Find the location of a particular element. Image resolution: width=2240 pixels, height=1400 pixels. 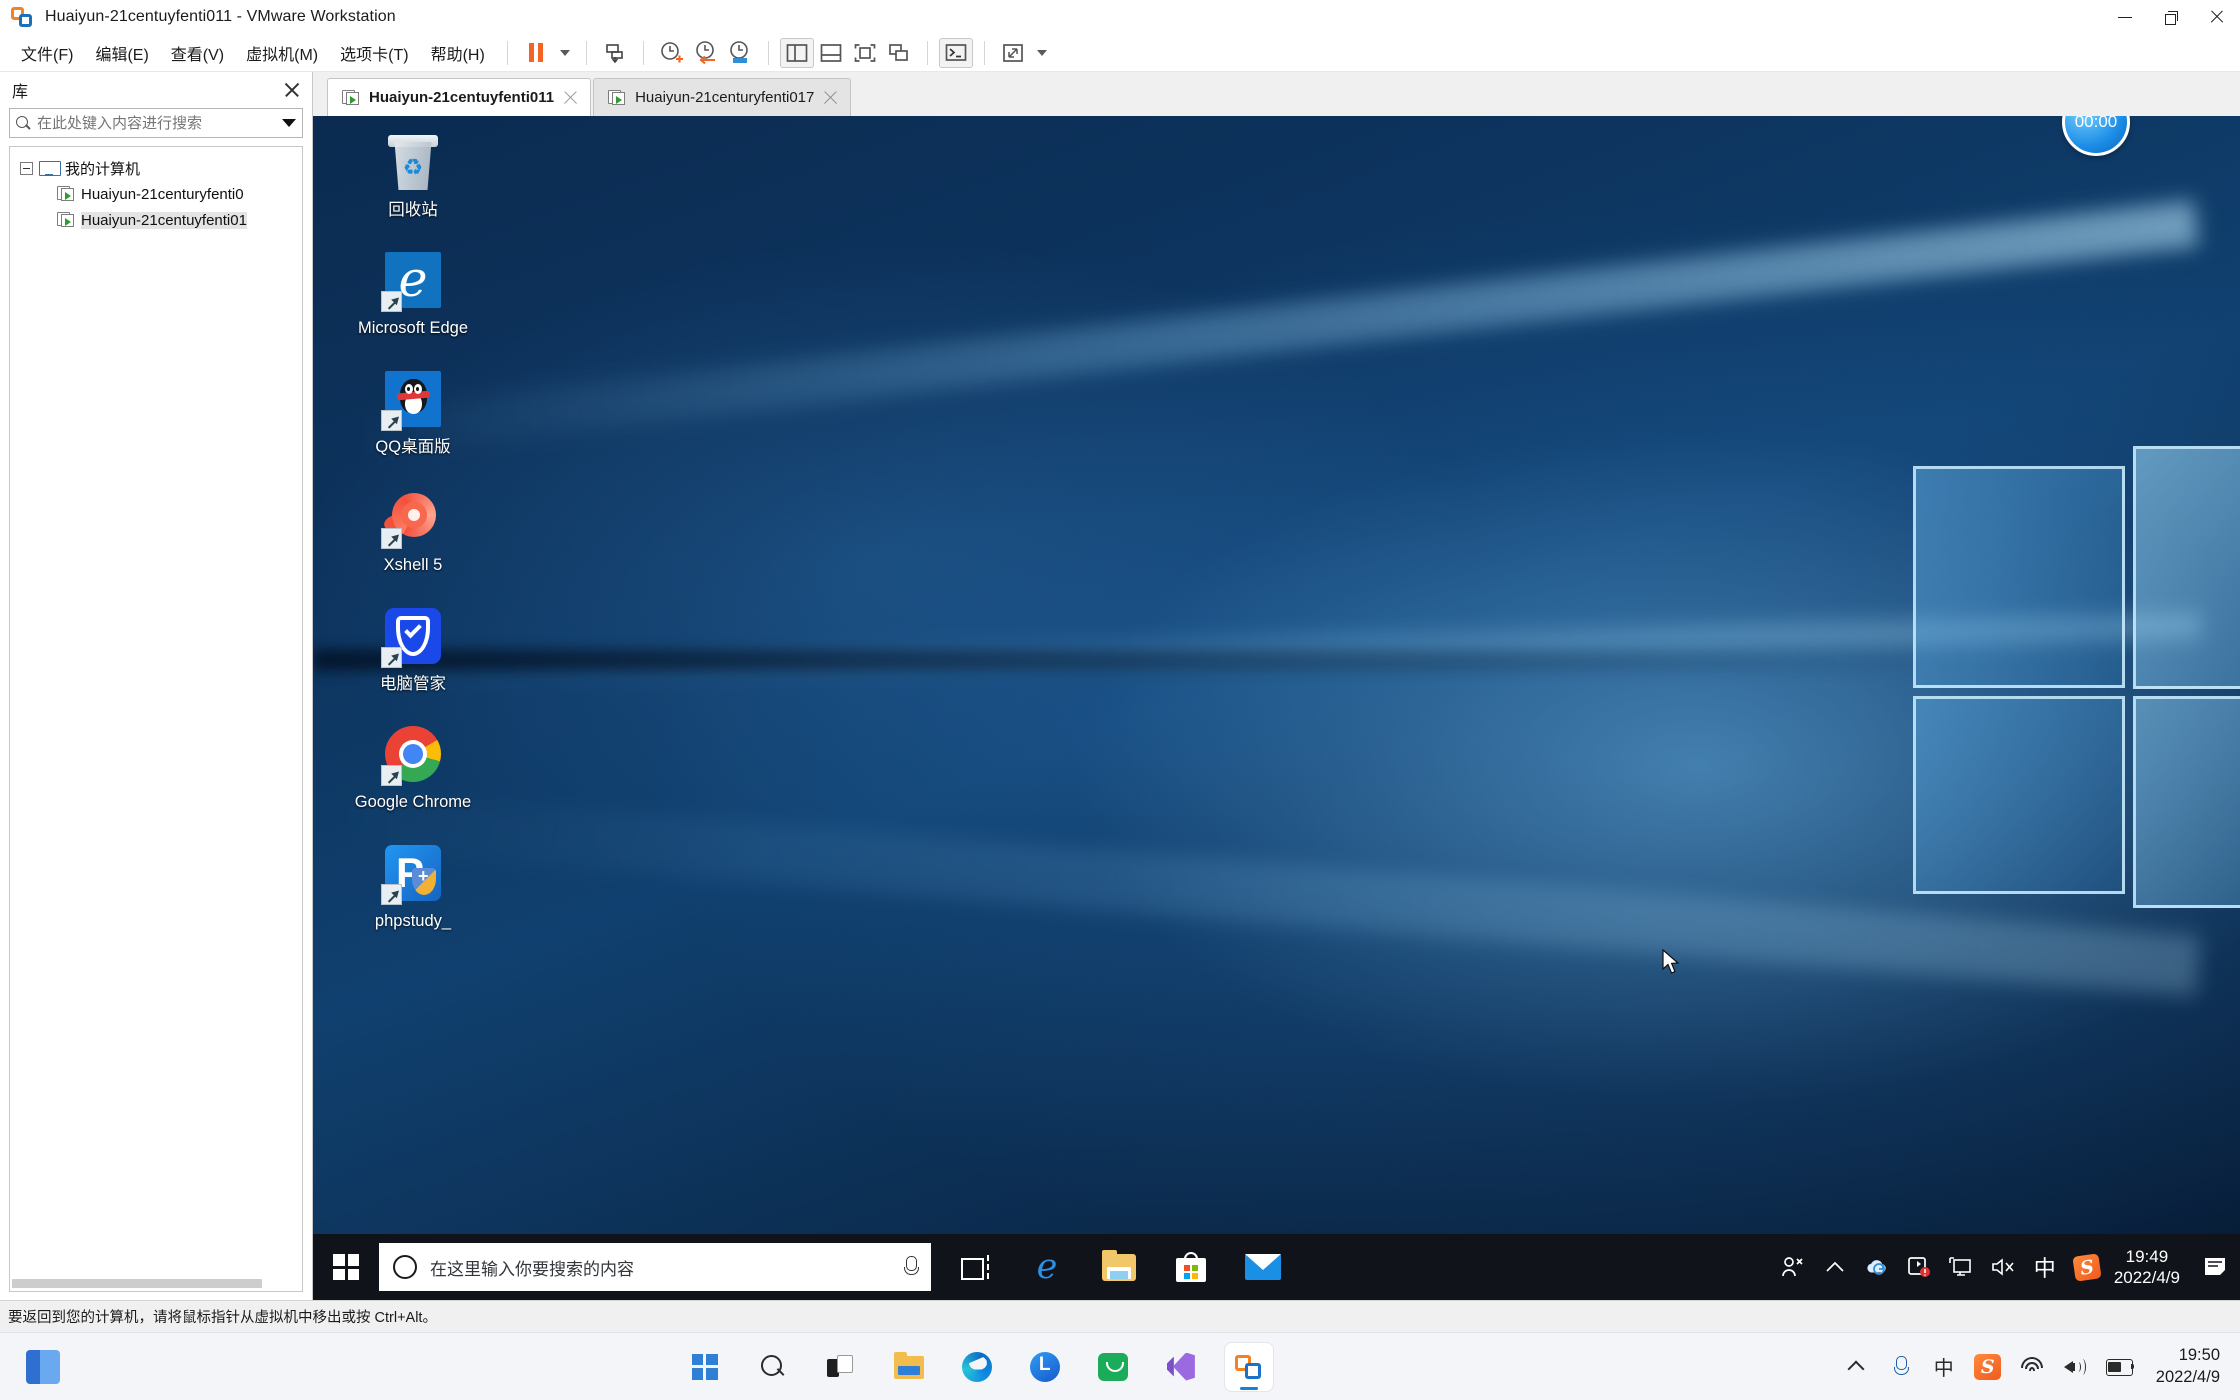

desktop-icon-google-chrome: Google Chrome is located at coordinates (413, 767).